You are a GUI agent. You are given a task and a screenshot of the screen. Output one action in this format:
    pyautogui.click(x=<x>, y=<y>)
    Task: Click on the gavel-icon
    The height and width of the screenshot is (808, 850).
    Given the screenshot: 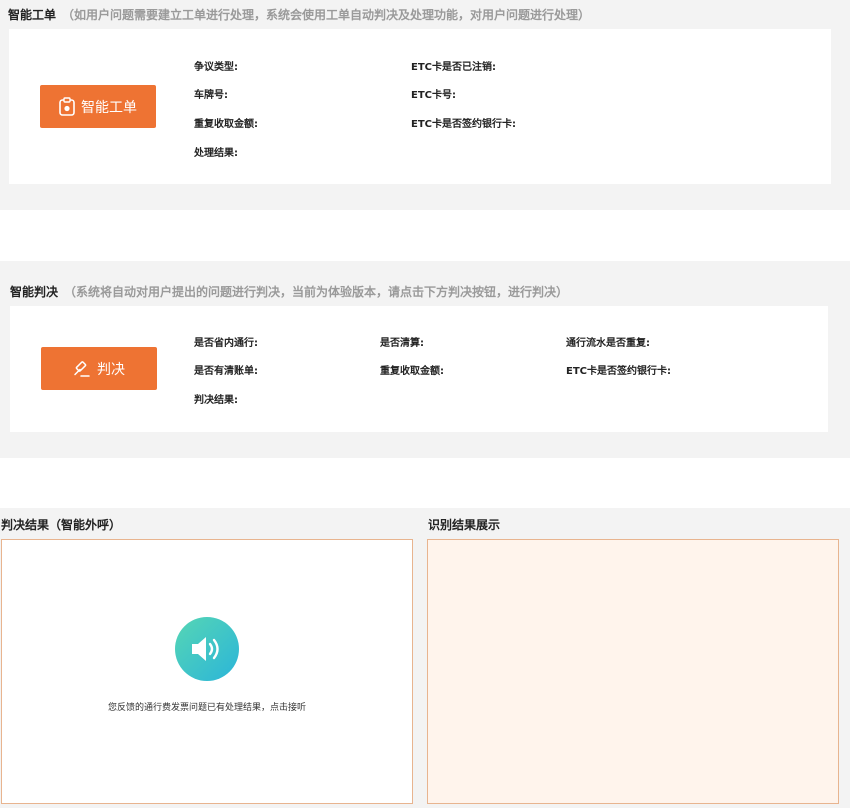 What is the action you would take?
    pyautogui.click(x=82, y=369)
    